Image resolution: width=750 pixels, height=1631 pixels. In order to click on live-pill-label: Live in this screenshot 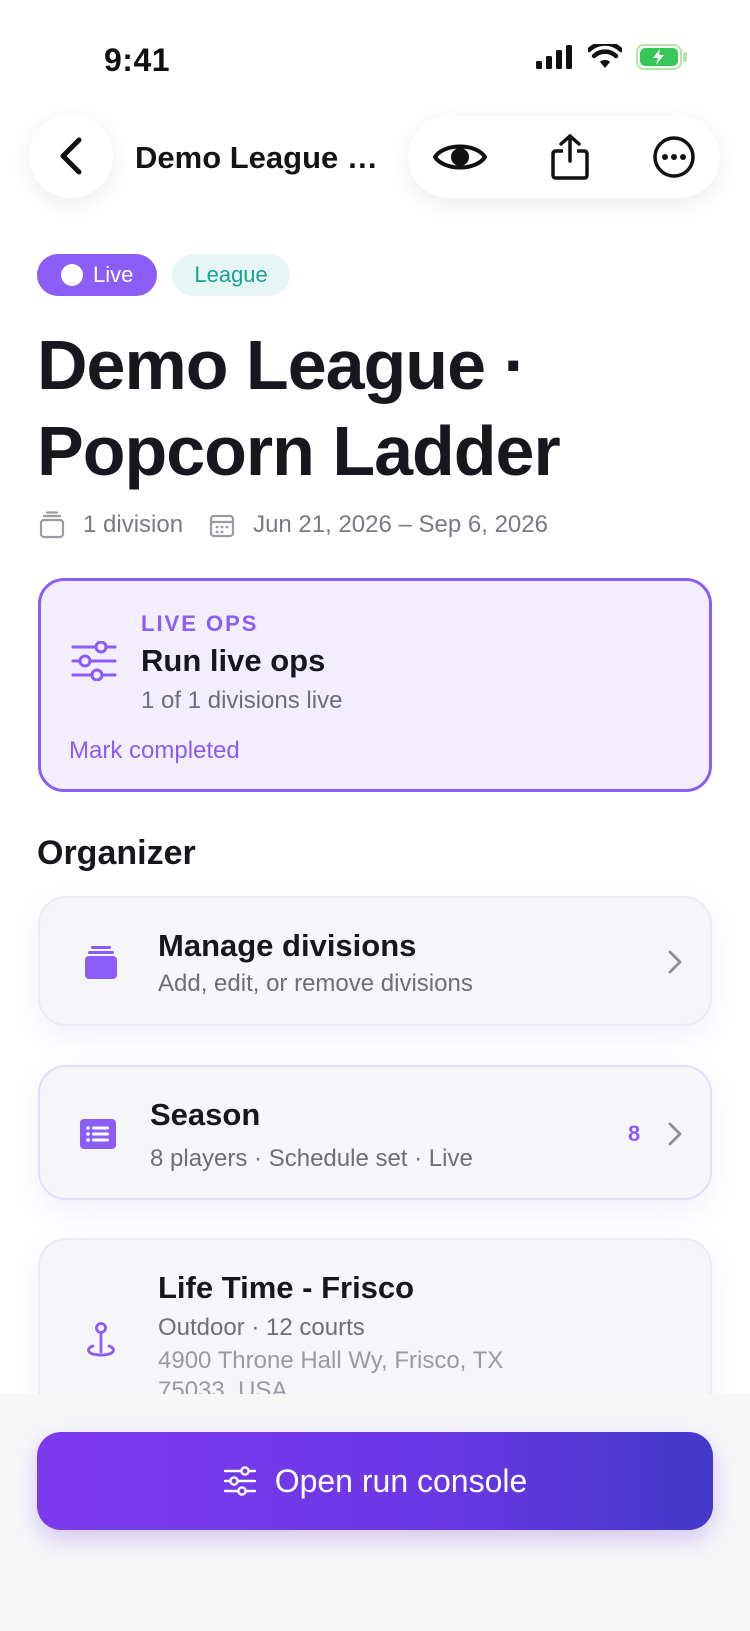, I will do `click(113, 274)`.